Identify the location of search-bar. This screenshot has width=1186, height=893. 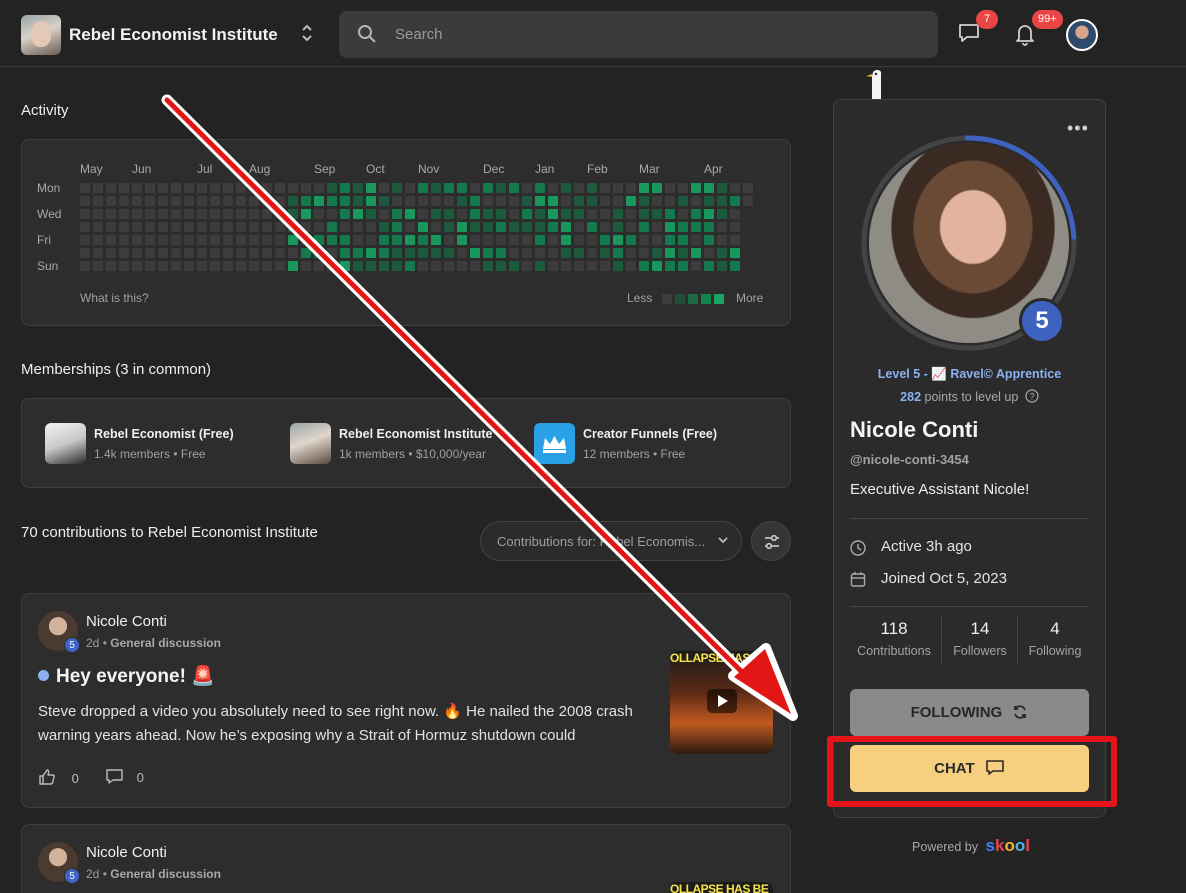
(638, 34).